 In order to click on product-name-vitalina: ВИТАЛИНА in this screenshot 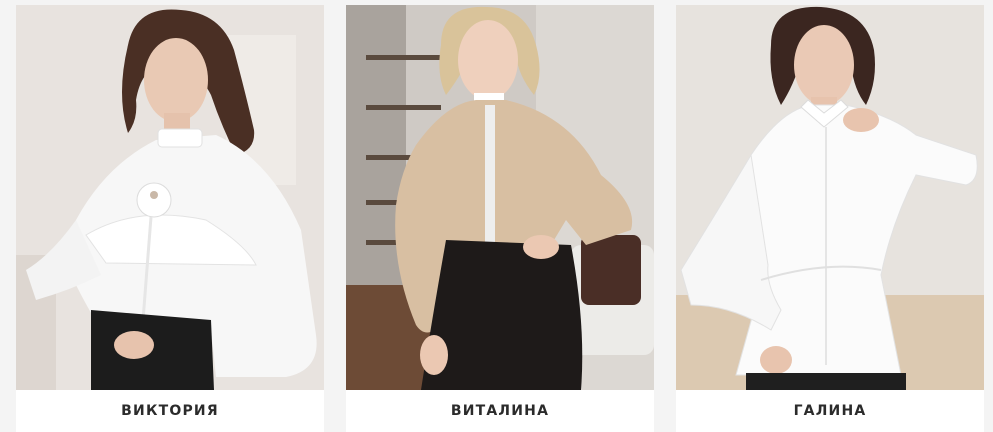, I will do `click(500, 411)`.